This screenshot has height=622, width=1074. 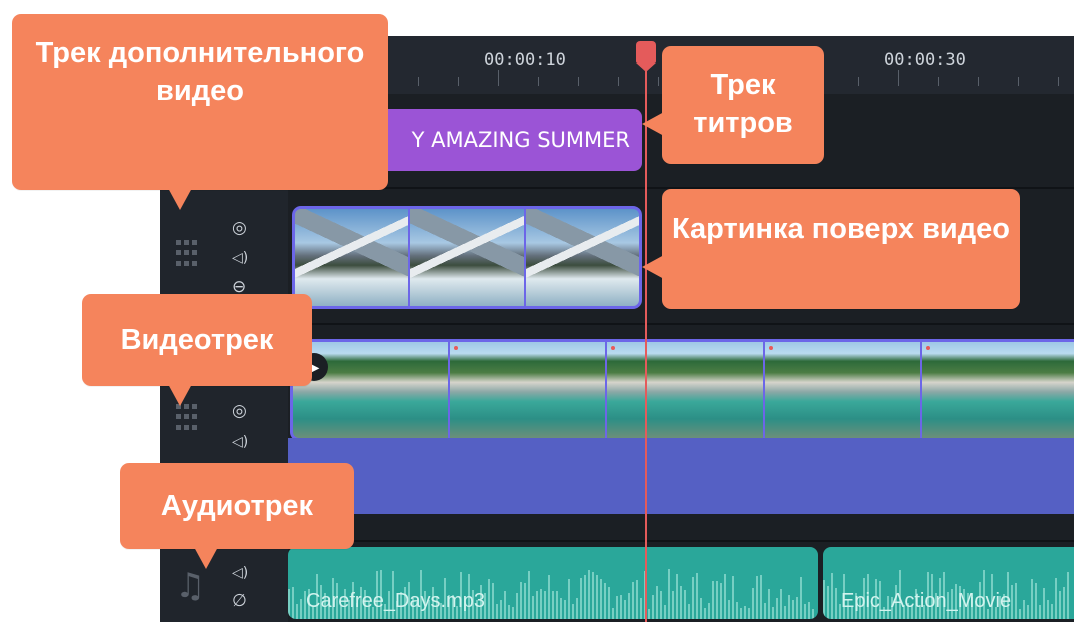 What do you see at coordinates (237, 506) in the screenshot?
I see `callout-audio-track: Аудиотрек` at bounding box center [237, 506].